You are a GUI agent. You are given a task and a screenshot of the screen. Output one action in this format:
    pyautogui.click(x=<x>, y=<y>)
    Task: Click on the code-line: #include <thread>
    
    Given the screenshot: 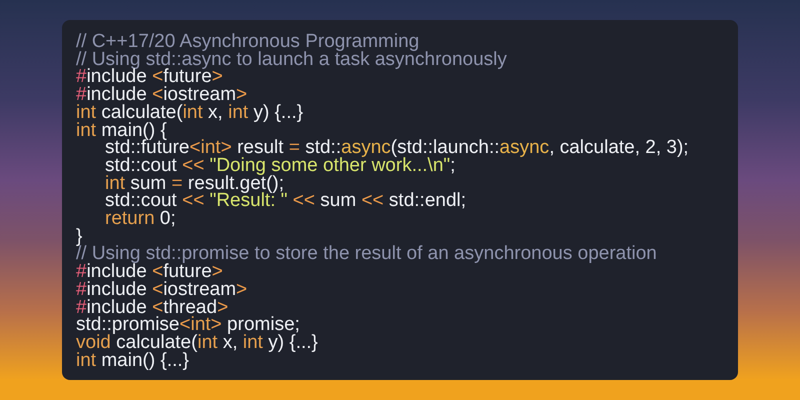 What is the action you would take?
    pyautogui.click(x=152, y=307)
    